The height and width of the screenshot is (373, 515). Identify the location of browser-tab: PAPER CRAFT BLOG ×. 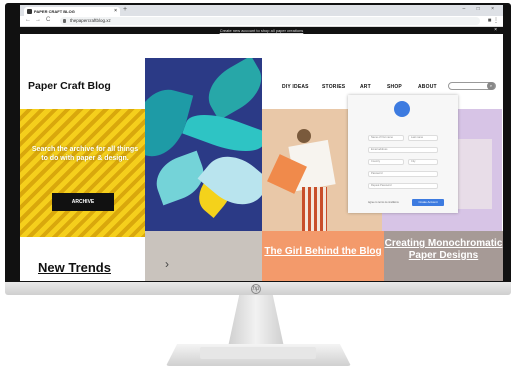
(72, 11).